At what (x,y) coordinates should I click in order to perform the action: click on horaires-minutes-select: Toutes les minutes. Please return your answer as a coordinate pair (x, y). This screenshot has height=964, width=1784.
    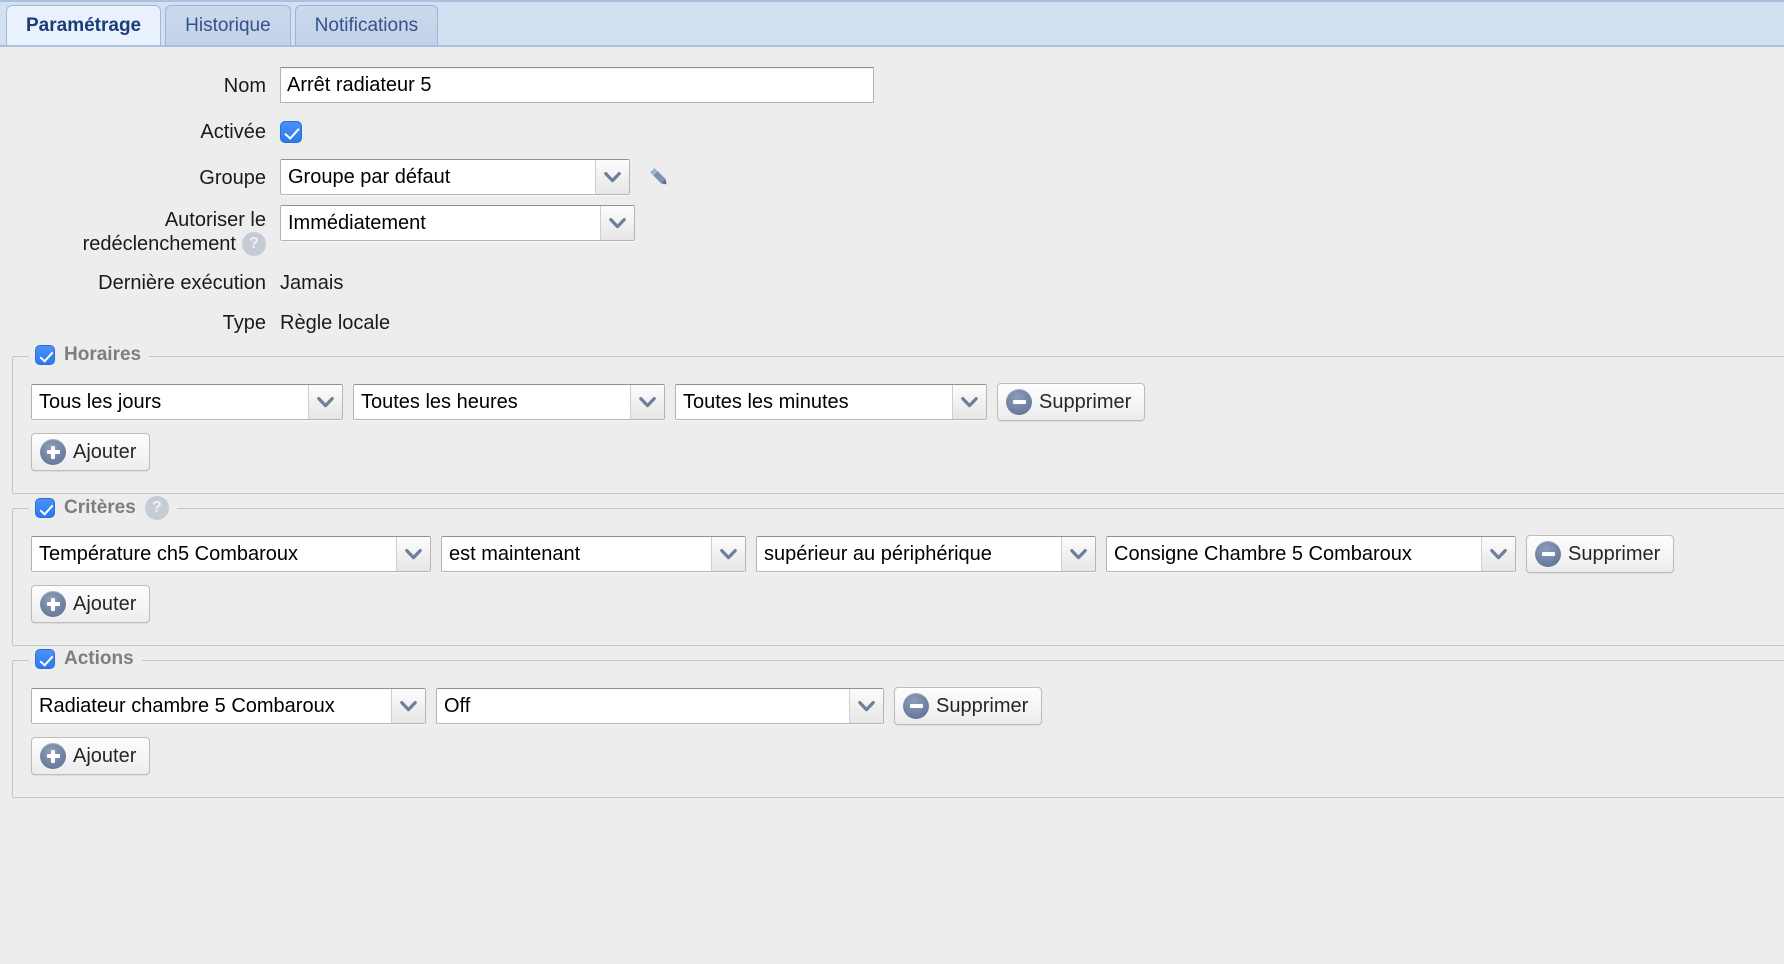
    Looking at the image, I should click on (831, 402).